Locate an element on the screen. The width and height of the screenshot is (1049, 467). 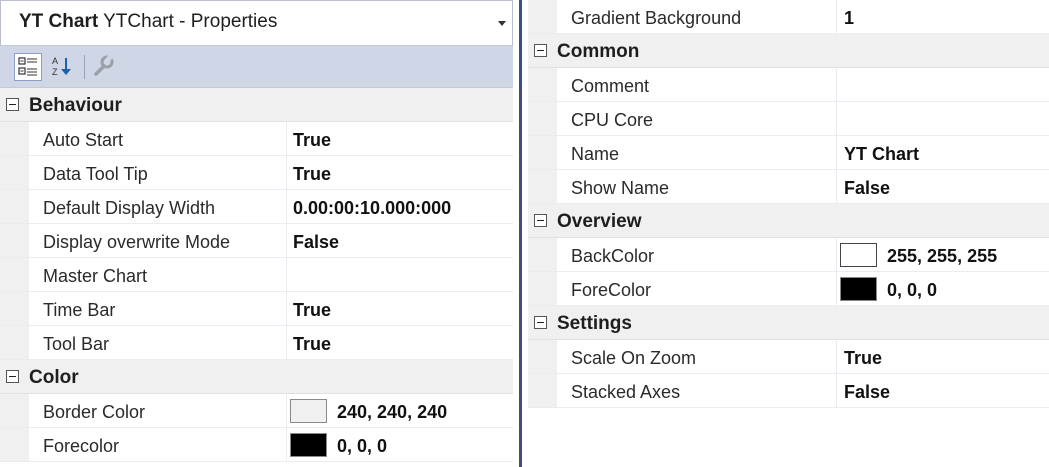
property-row: Forecolor 0, 0, 0 is located at coordinates (256, 445).